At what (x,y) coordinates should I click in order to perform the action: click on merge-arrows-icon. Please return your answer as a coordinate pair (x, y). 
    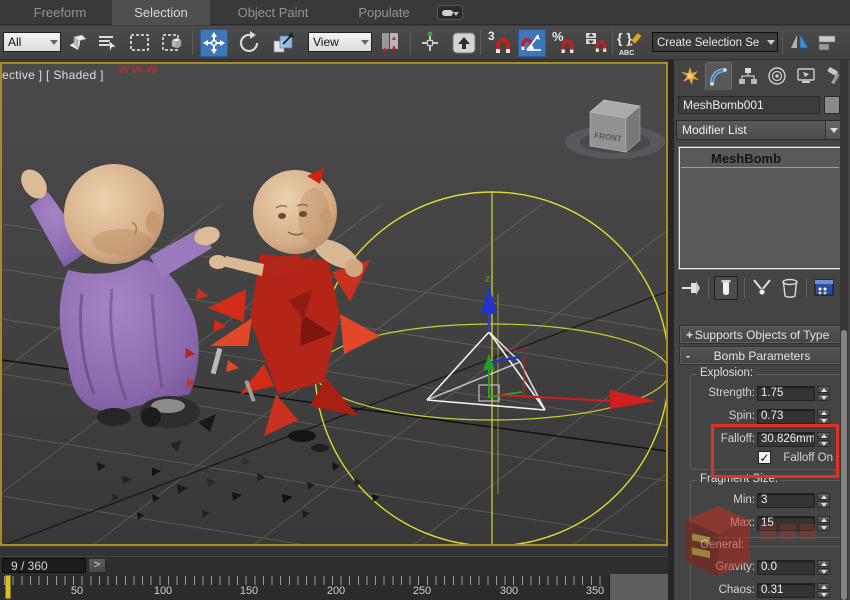
    Looking at the image, I should click on (762, 287).